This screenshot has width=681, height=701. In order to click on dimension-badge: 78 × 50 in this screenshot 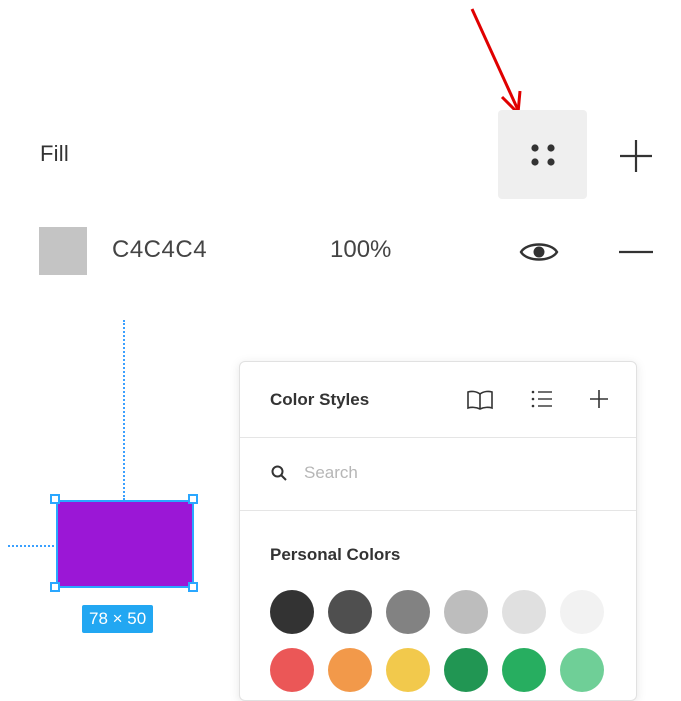, I will do `click(118, 619)`.